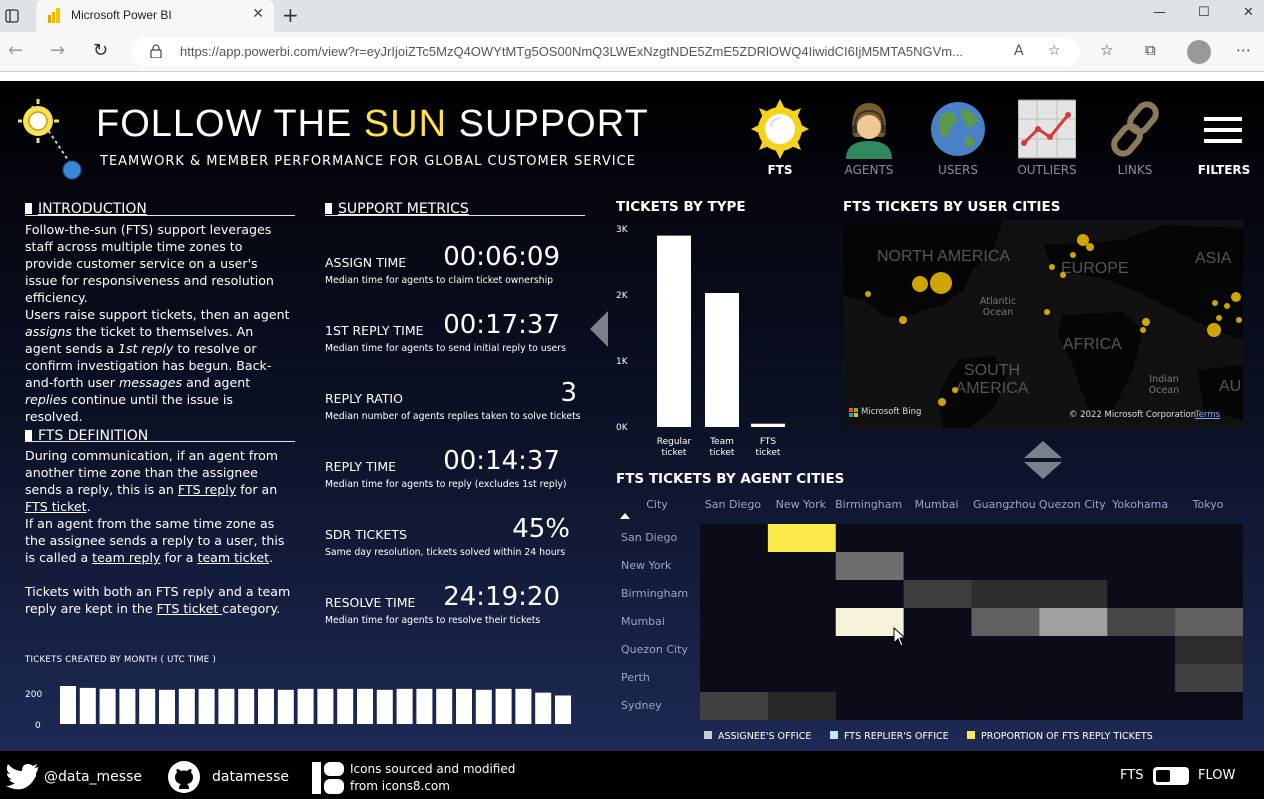 Image resolution: width=1264 pixels, height=799 pixels. I want to click on tab-actions-icon, so click(12, 16).